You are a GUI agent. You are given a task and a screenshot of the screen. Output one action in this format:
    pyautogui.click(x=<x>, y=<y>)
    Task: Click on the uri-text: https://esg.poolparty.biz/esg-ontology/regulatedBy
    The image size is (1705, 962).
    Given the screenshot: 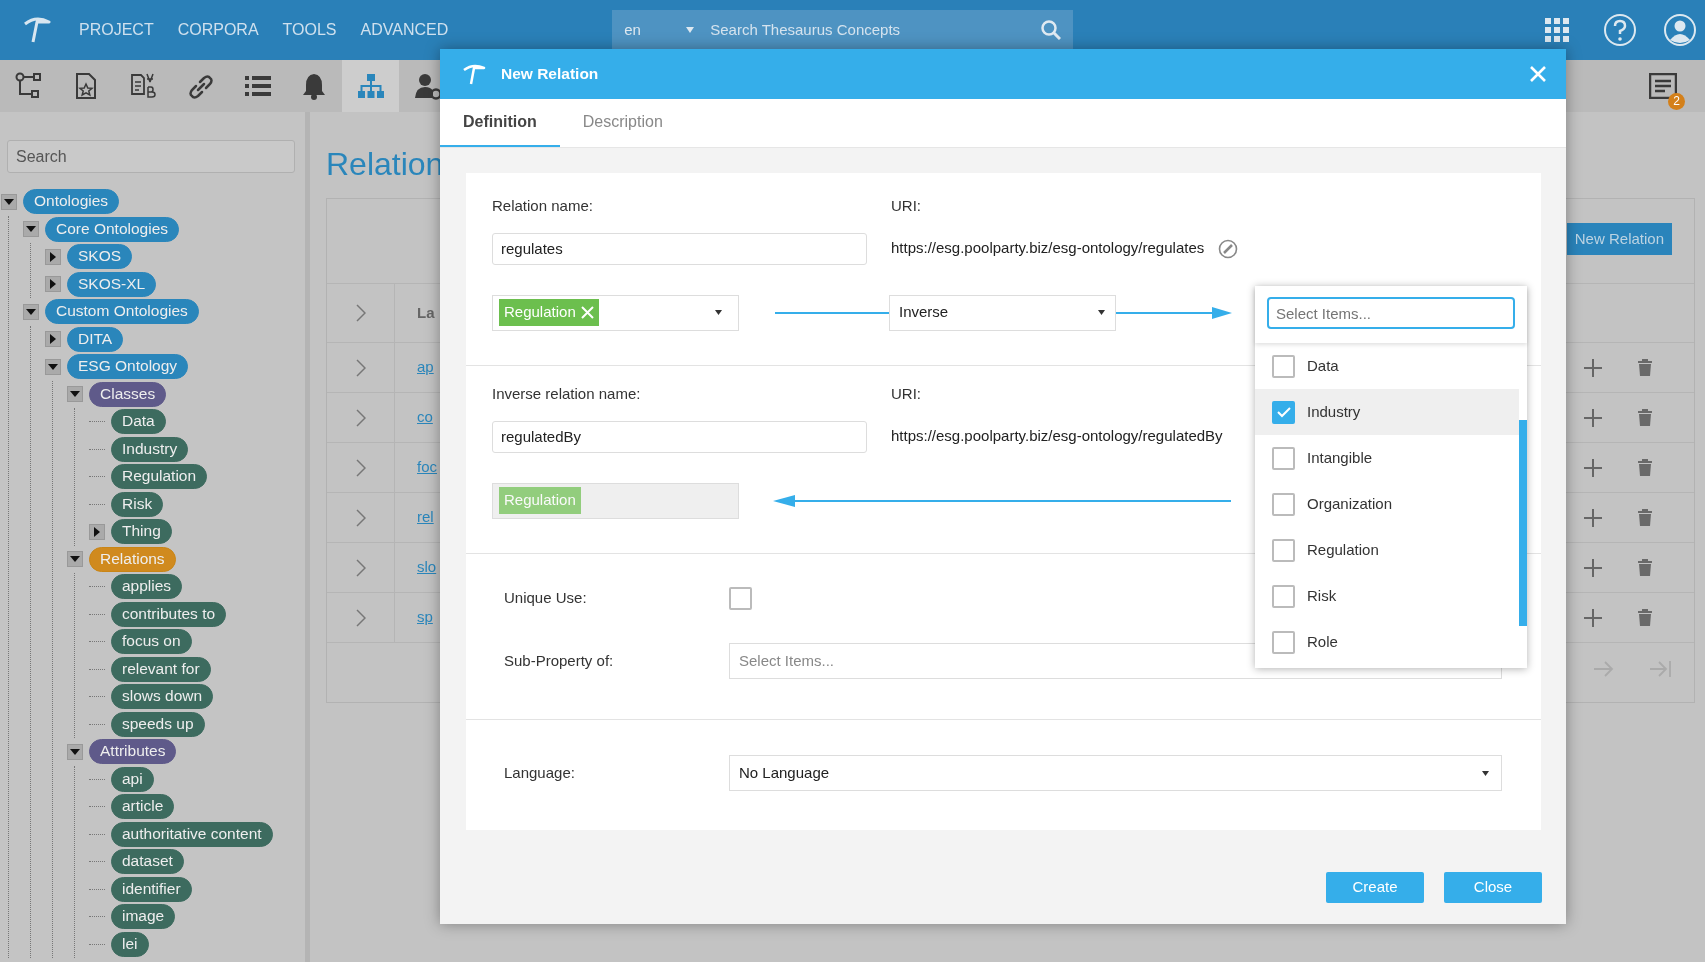 What is the action you would take?
    pyautogui.click(x=1057, y=436)
    